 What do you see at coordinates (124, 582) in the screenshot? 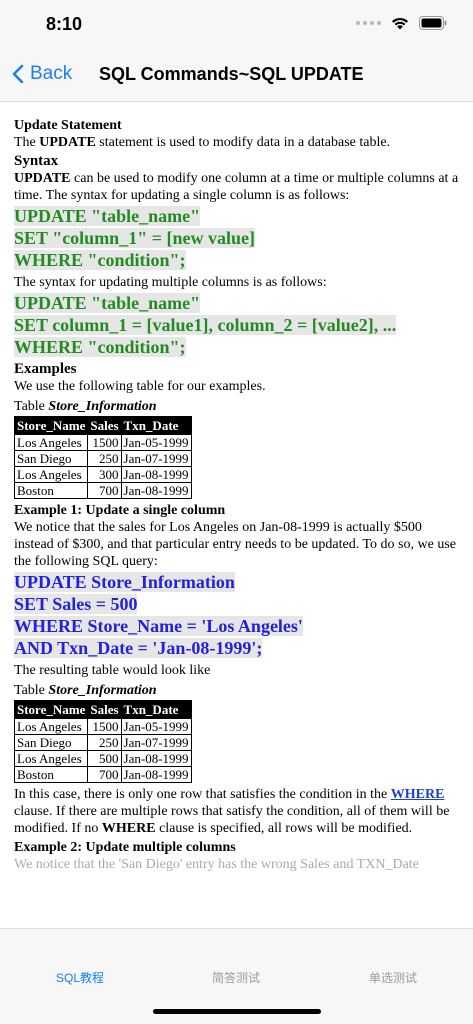
I see `code-line: UPDATE Store_Information` at bounding box center [124, 582].